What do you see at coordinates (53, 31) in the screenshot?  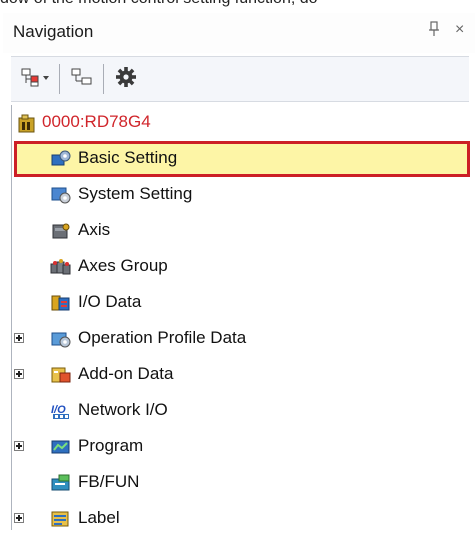 I see `panel-title: Navigation` at bounding box center [53, 31].